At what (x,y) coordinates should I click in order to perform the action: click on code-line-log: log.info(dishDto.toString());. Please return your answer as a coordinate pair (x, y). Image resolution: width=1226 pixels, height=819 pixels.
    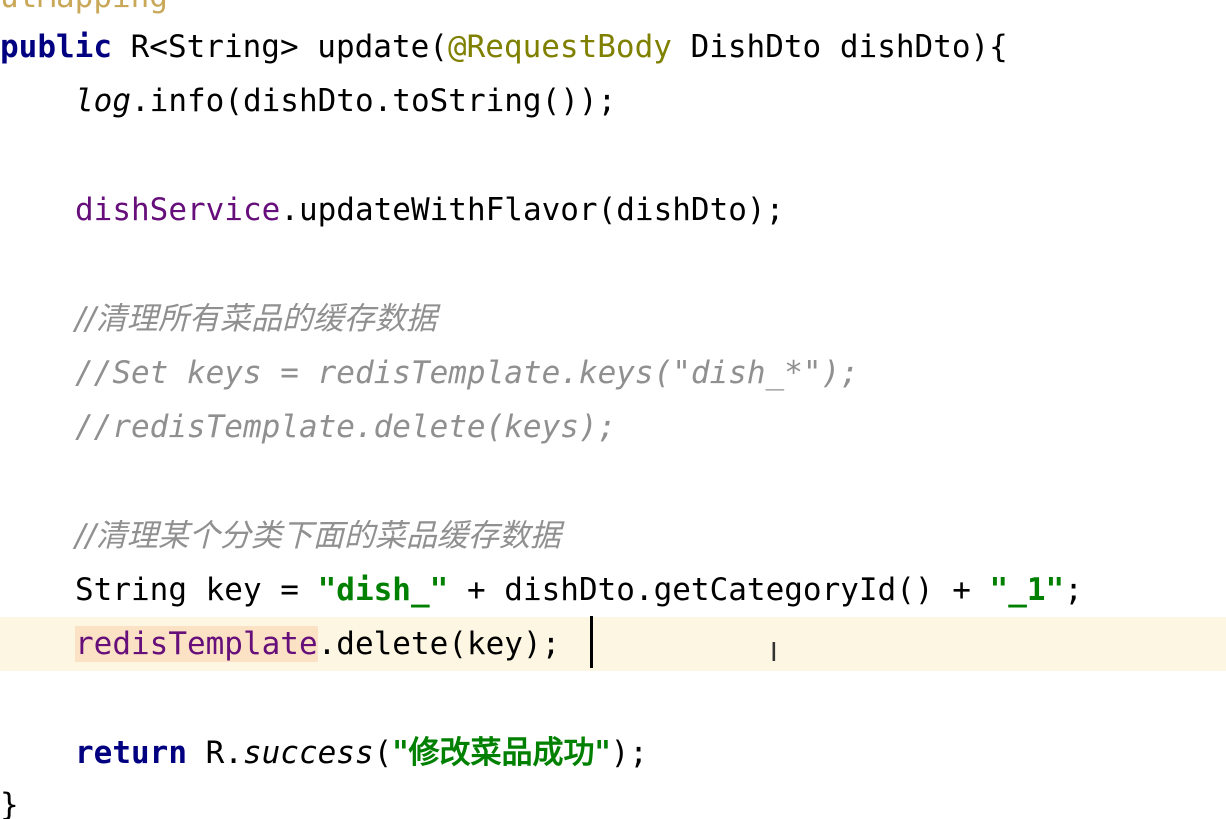
    Looking at the image, I should click on (613, 101).